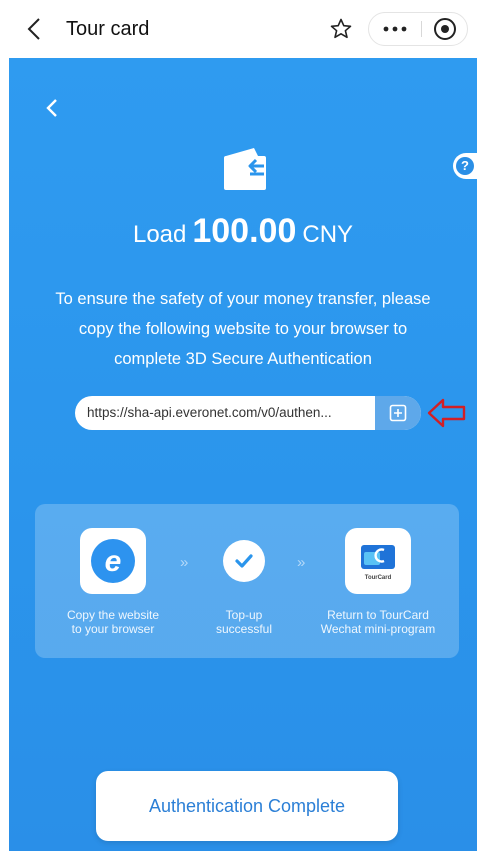 Image resolution: width=477 pixels, height=851 pixels. I want to click on check-icon, so click(244, 561).